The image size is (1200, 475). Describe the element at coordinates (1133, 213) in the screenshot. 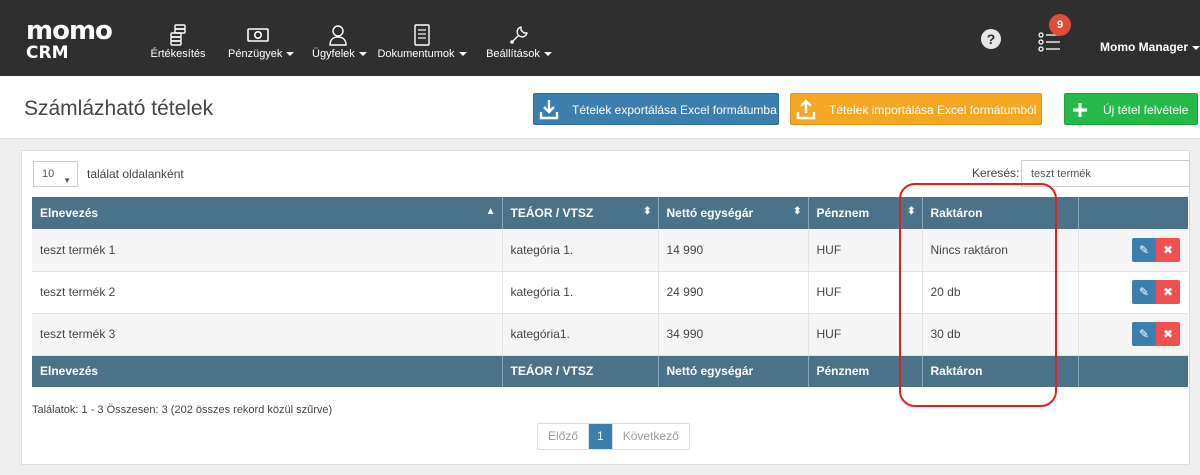

I see `col-header-actions` at that location.